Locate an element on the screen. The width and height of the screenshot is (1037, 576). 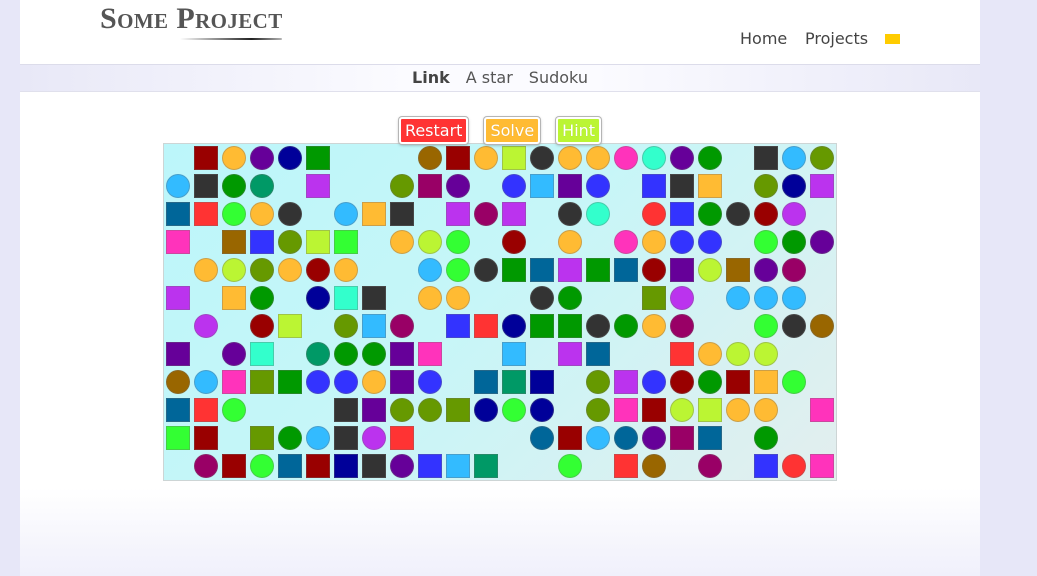
subnav-sudoku: Sudoku is located at coordinates (558, 78).